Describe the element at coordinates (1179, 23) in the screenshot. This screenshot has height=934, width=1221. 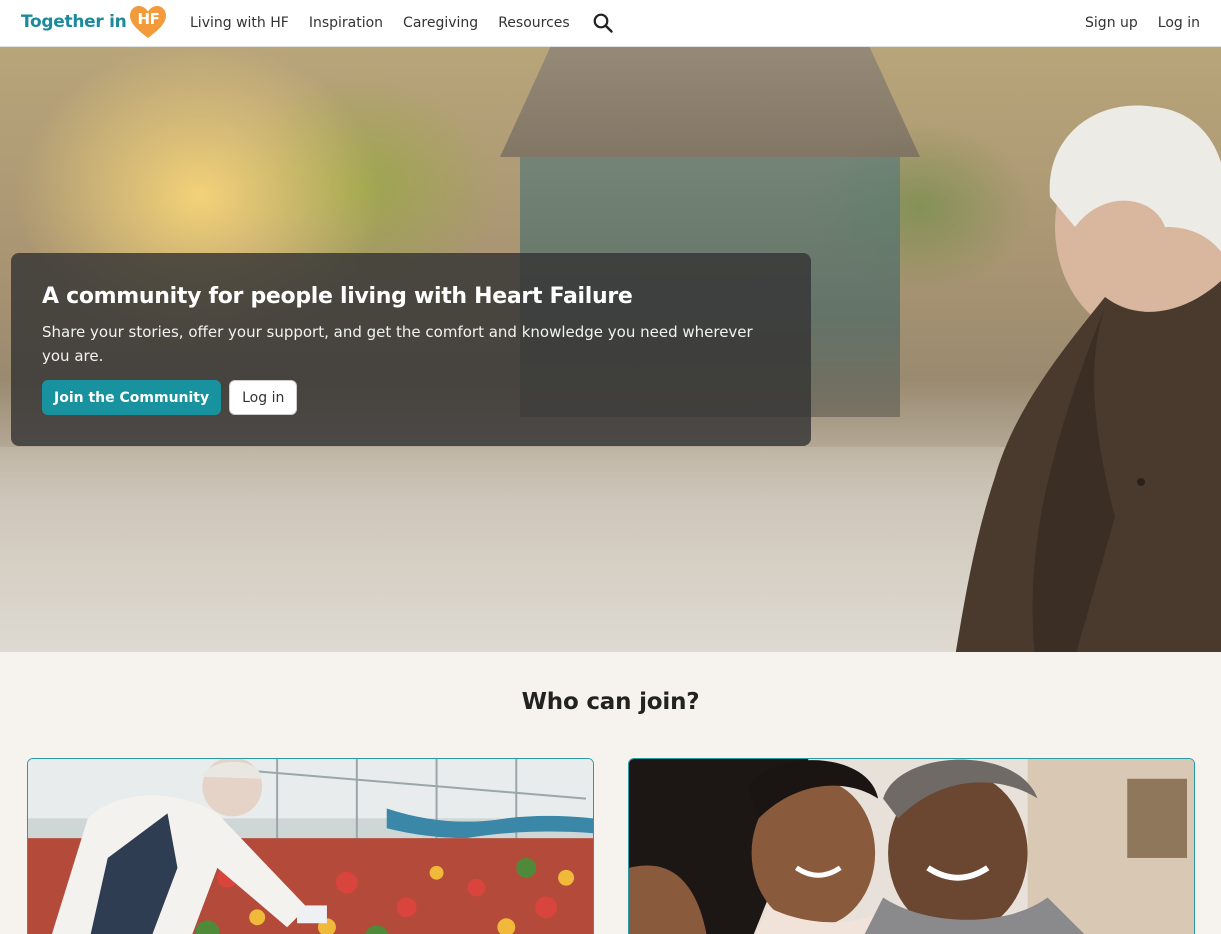
I see `login-link: Log in` at that location.